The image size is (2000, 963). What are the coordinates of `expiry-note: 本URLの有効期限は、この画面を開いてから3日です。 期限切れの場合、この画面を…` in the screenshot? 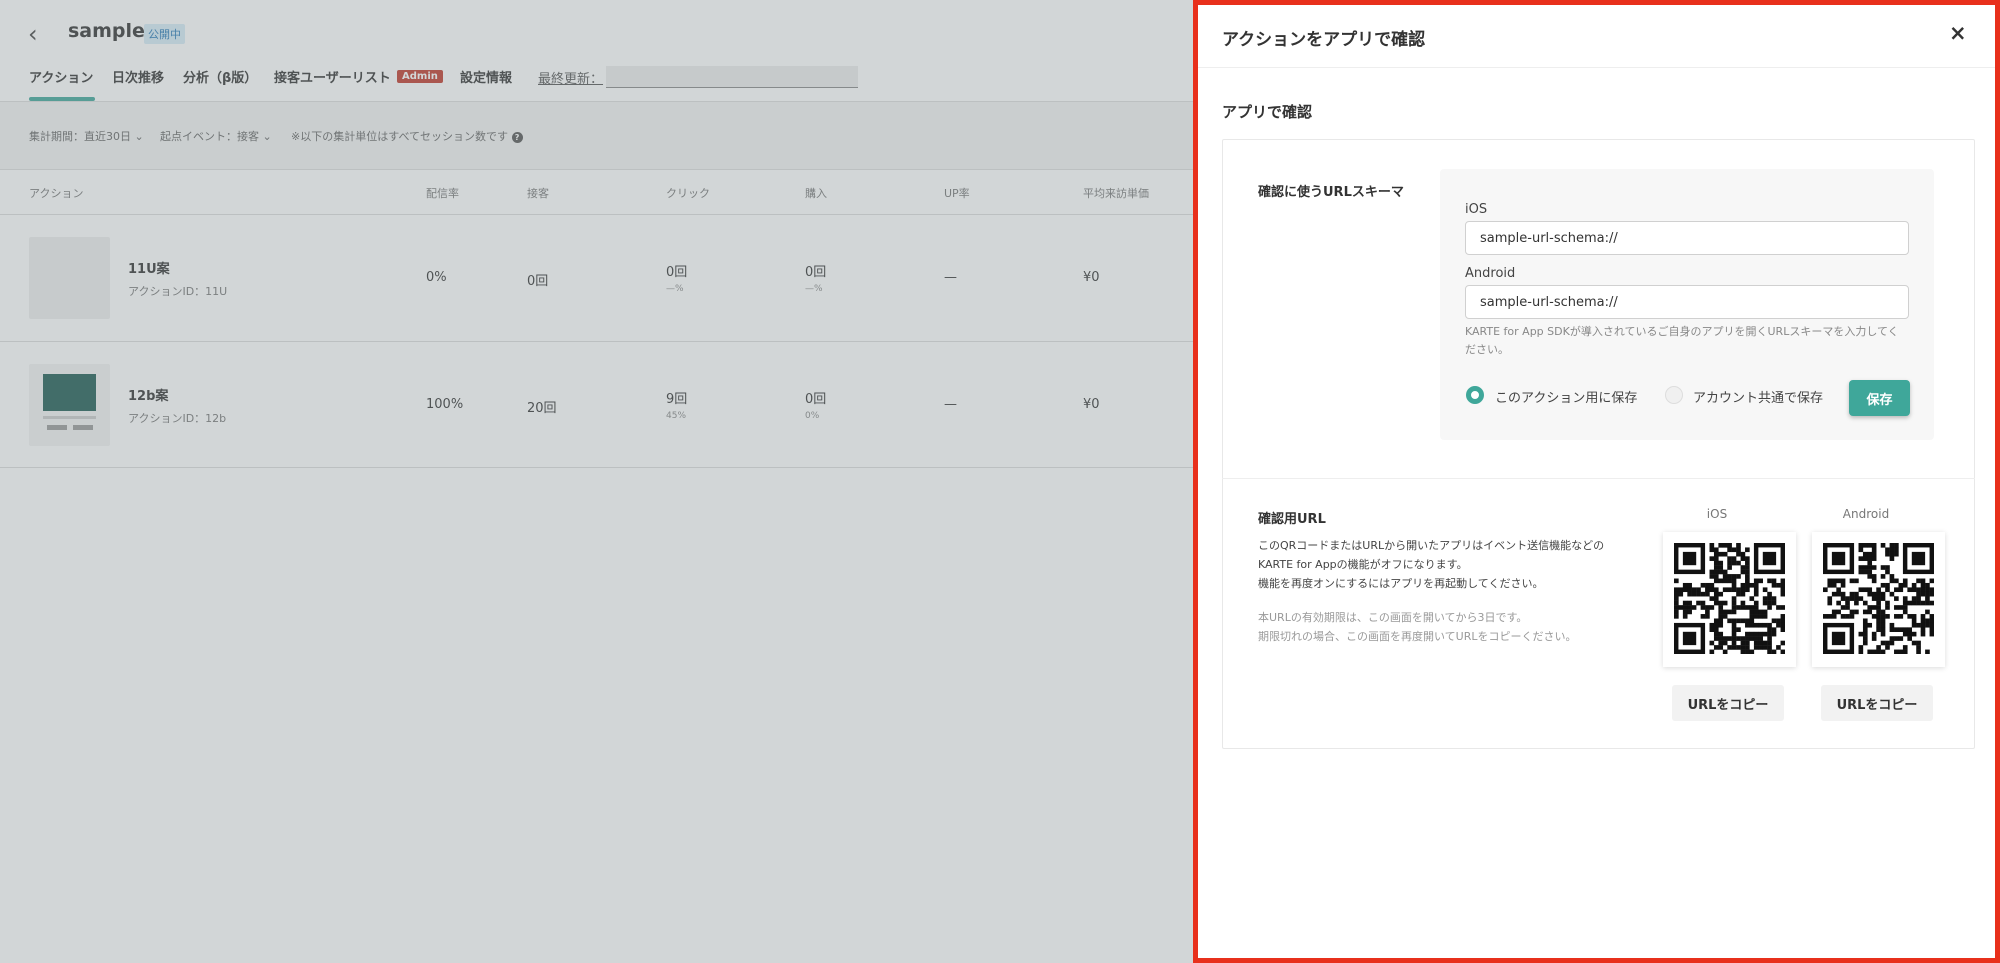 It's located at (1433, 627).